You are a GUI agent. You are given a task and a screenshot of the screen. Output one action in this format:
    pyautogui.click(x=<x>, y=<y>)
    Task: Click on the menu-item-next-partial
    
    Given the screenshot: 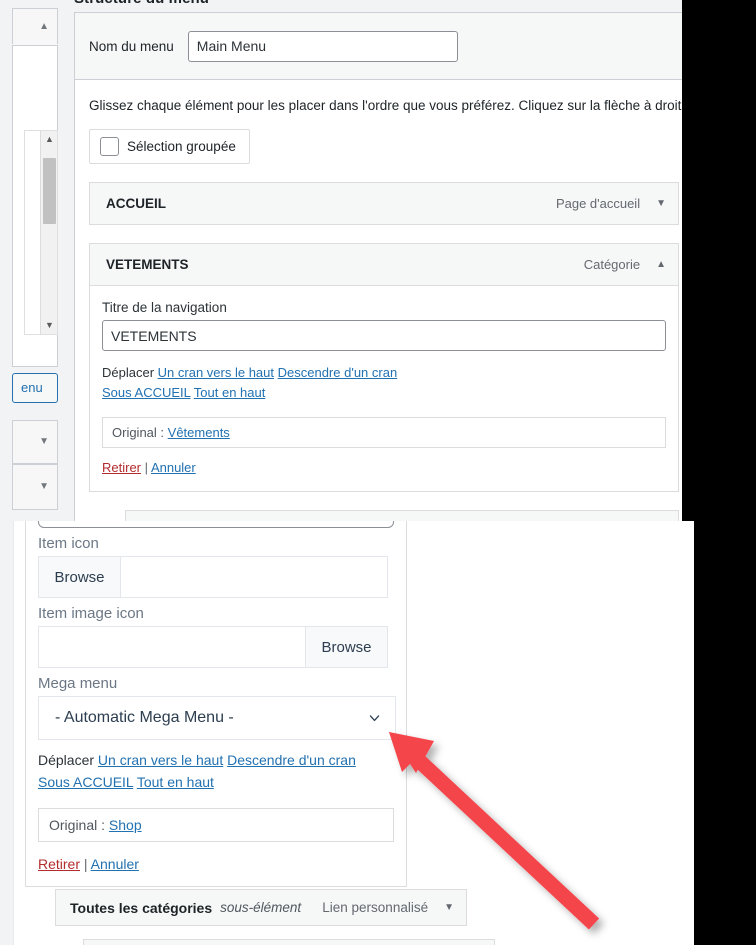 What is the action you would take?
    pyautogui.click(x=289, y=942)
    